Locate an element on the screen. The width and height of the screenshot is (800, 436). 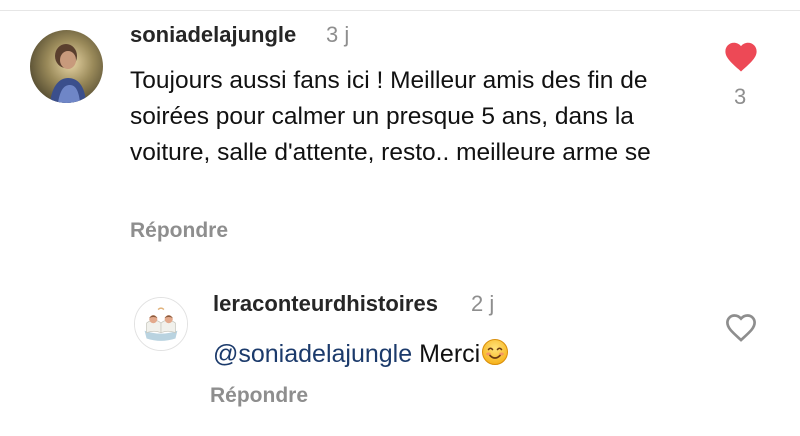
reply-username: leraconteurdhistoires is located at coordinates (325, 304).